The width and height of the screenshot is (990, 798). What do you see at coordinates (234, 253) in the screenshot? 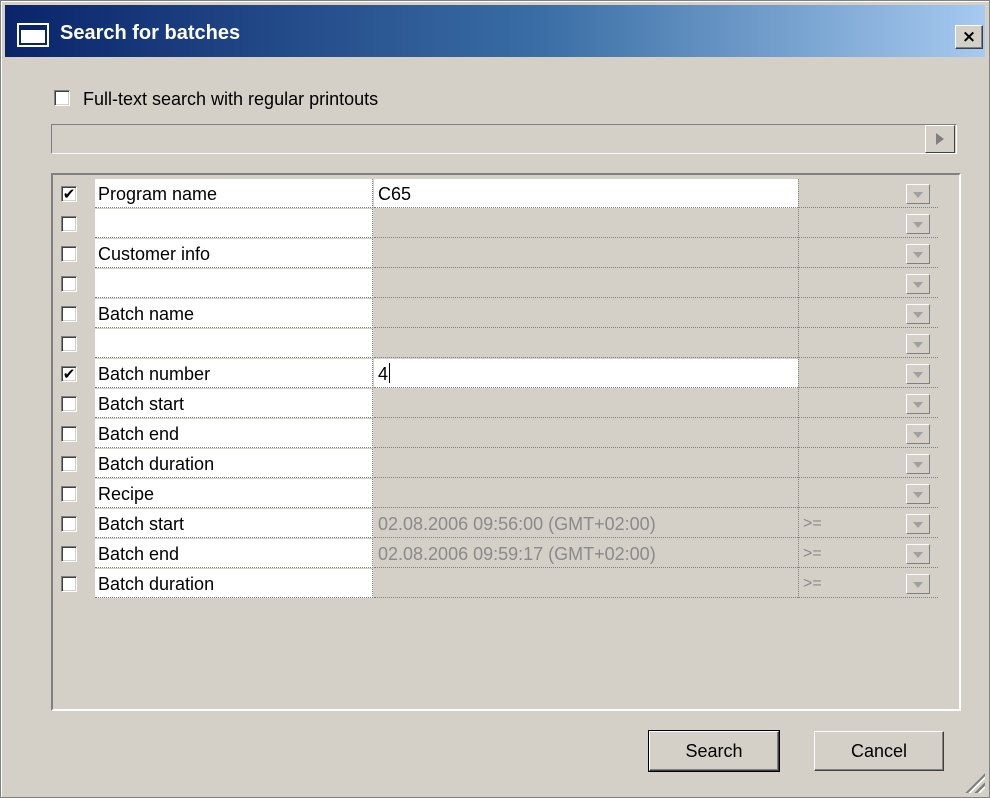
I see `criteria-name: Customer info` at bounding box center [234, 253].